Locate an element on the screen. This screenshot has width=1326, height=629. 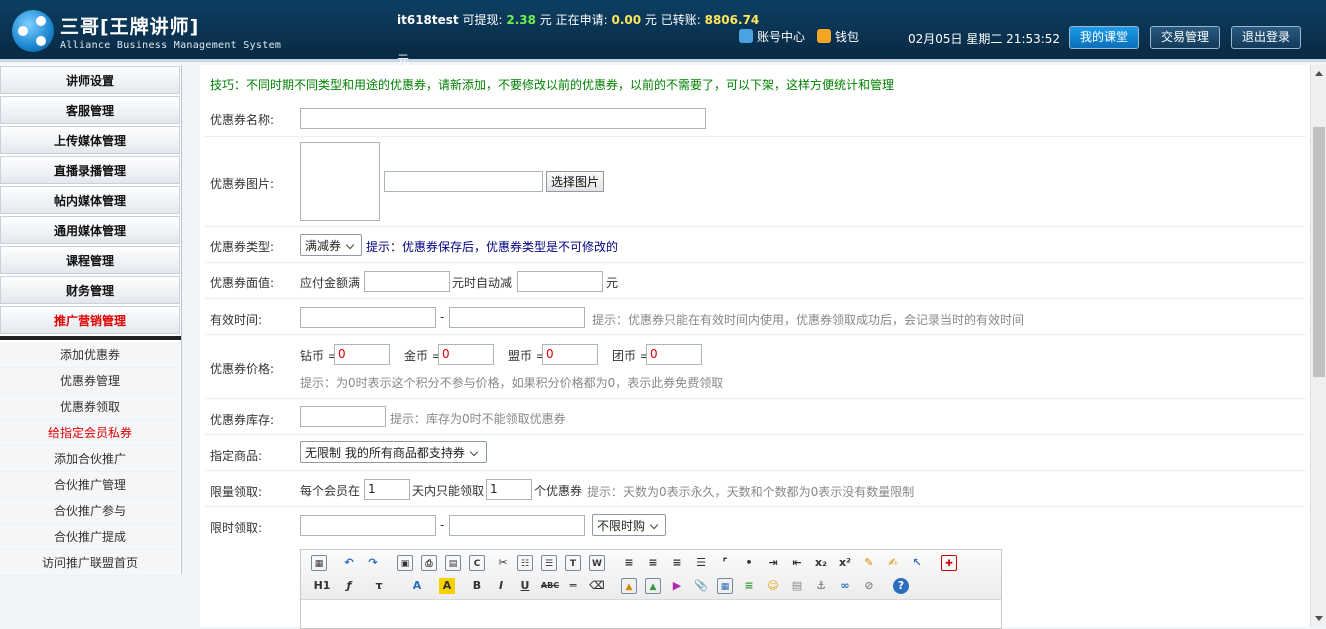
insert-row-icon: ≡ is located at coordinates (749, 586).